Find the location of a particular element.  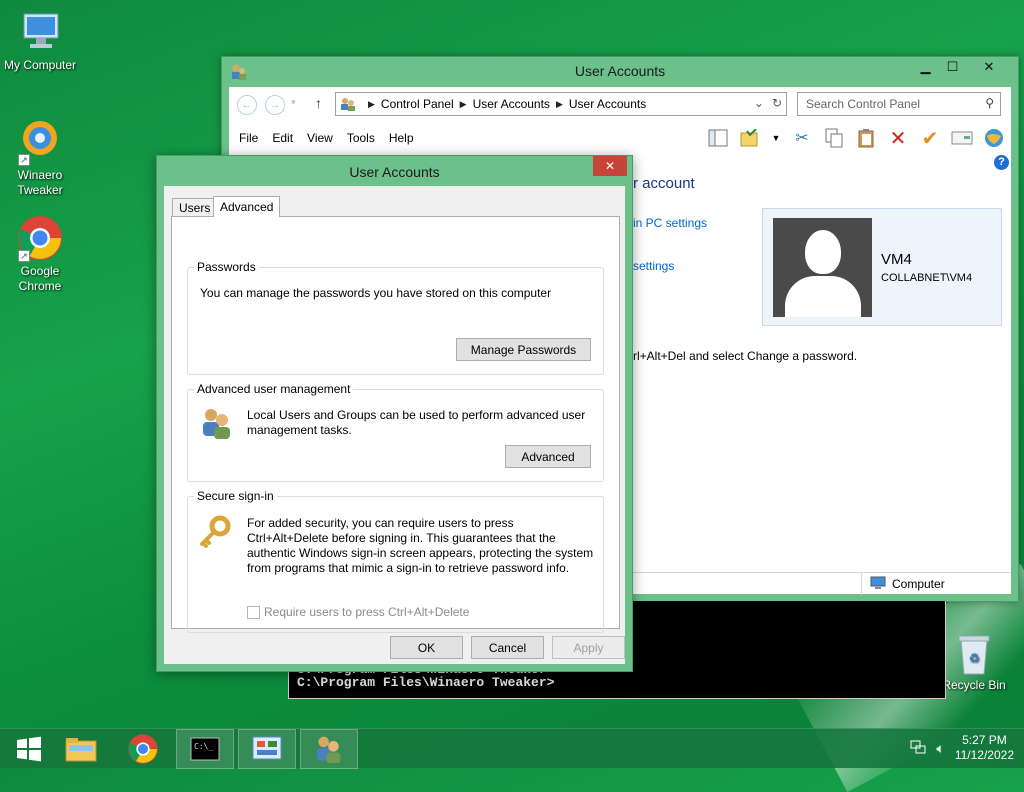

tab-users: Users is located at coordinates (195, 207).